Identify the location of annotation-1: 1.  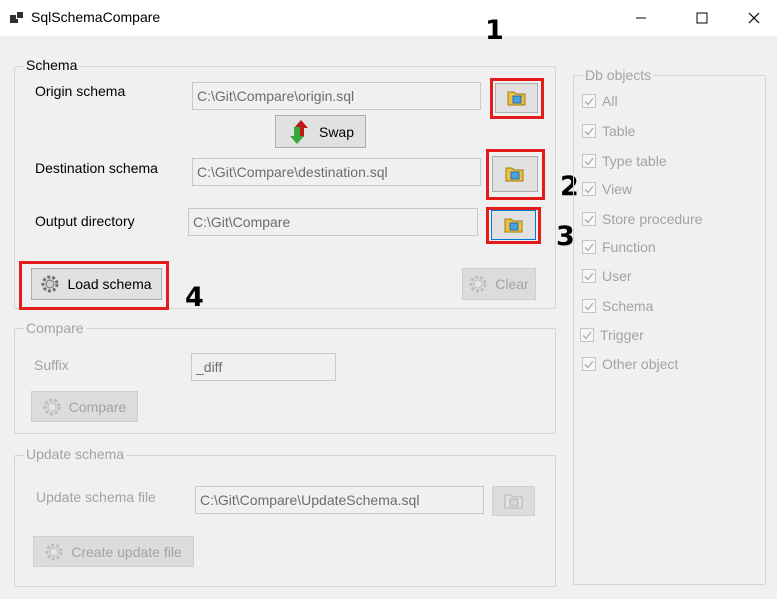
(494, 30).